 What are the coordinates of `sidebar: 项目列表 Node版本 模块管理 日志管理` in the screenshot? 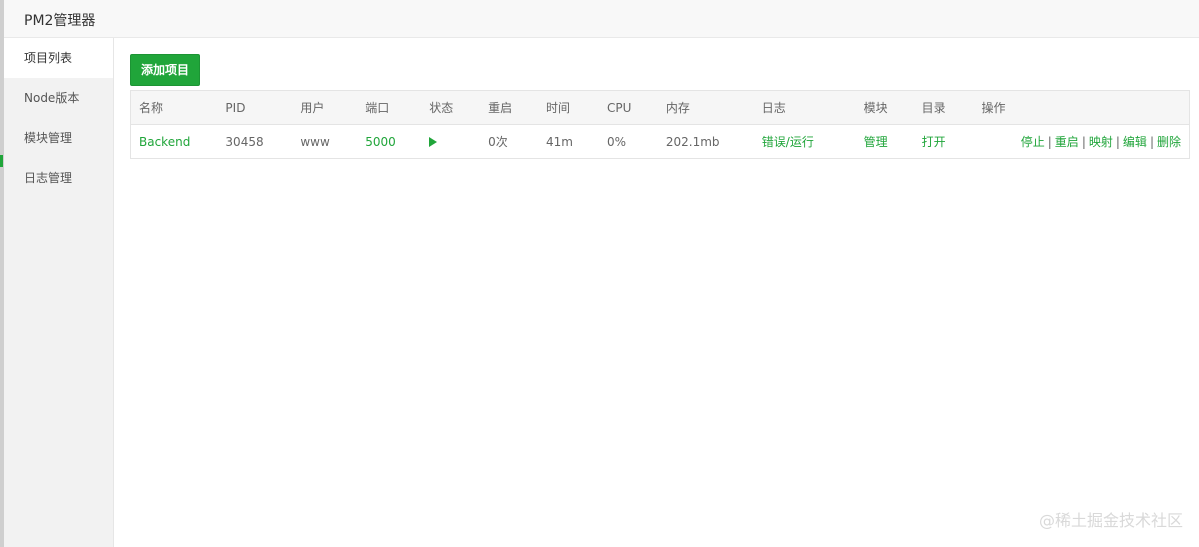 It's located at (59, 292).